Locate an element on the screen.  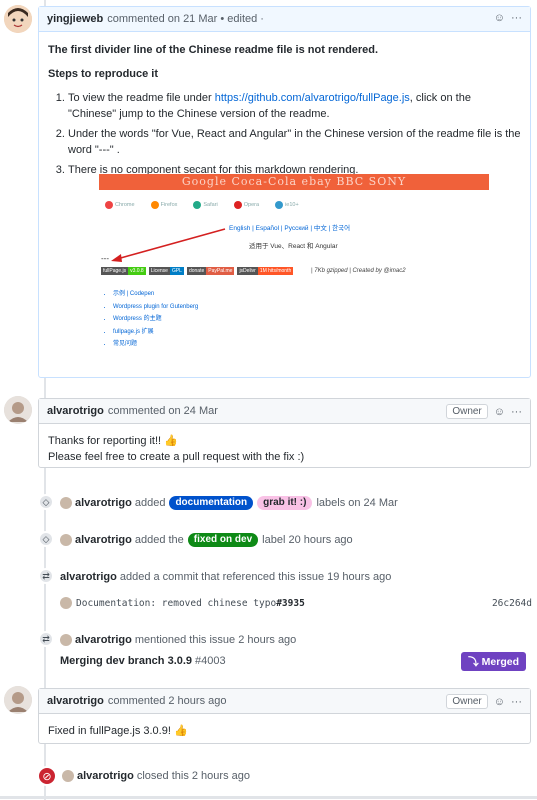
readme-link-item: Wordpress 的主题 is located at coordinates (155, 319).